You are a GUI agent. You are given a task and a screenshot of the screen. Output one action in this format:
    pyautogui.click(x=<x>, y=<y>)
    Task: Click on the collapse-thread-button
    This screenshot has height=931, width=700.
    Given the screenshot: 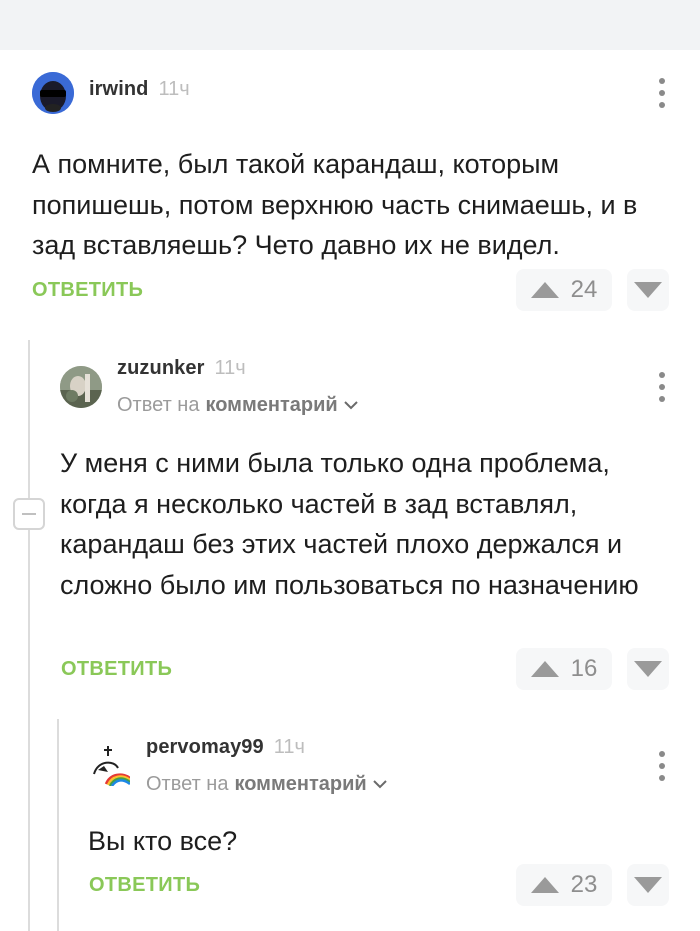 What is the action you would take?
    pyautogui.click(x=29, y=514)
    